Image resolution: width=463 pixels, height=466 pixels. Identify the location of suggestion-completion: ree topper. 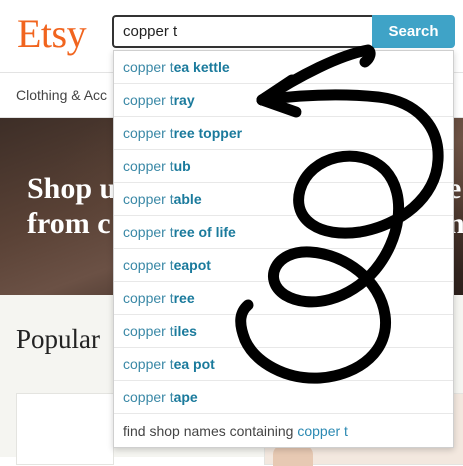
(208, 133).